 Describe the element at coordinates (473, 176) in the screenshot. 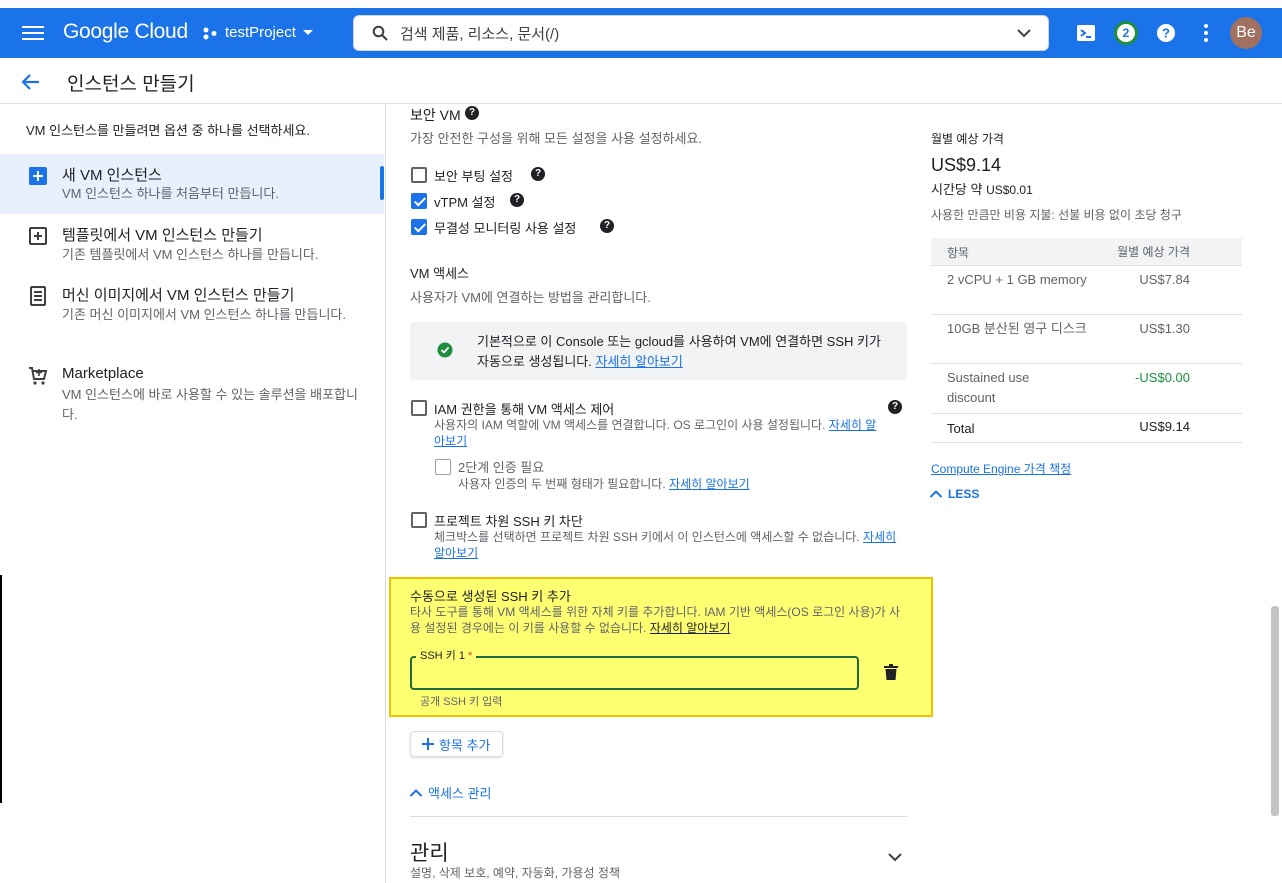

I see `secure-boot-label: 보안 부팅 설정` at that location.